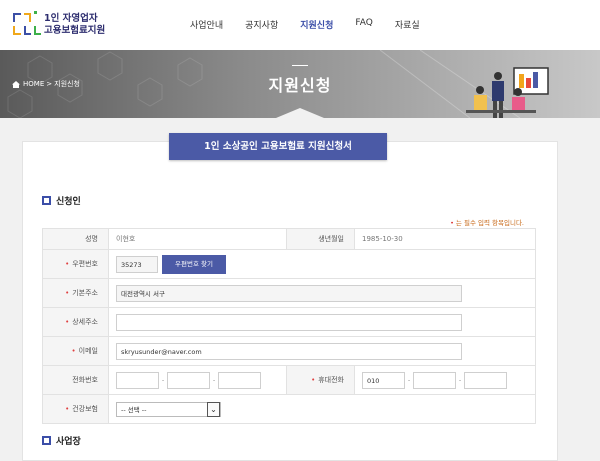 This screenshot has height=461, width=600. What do you see at coordinates (407, 24) in the screenshot?
I see `nav-resources: 자료실` at bounding box center [407, 24].